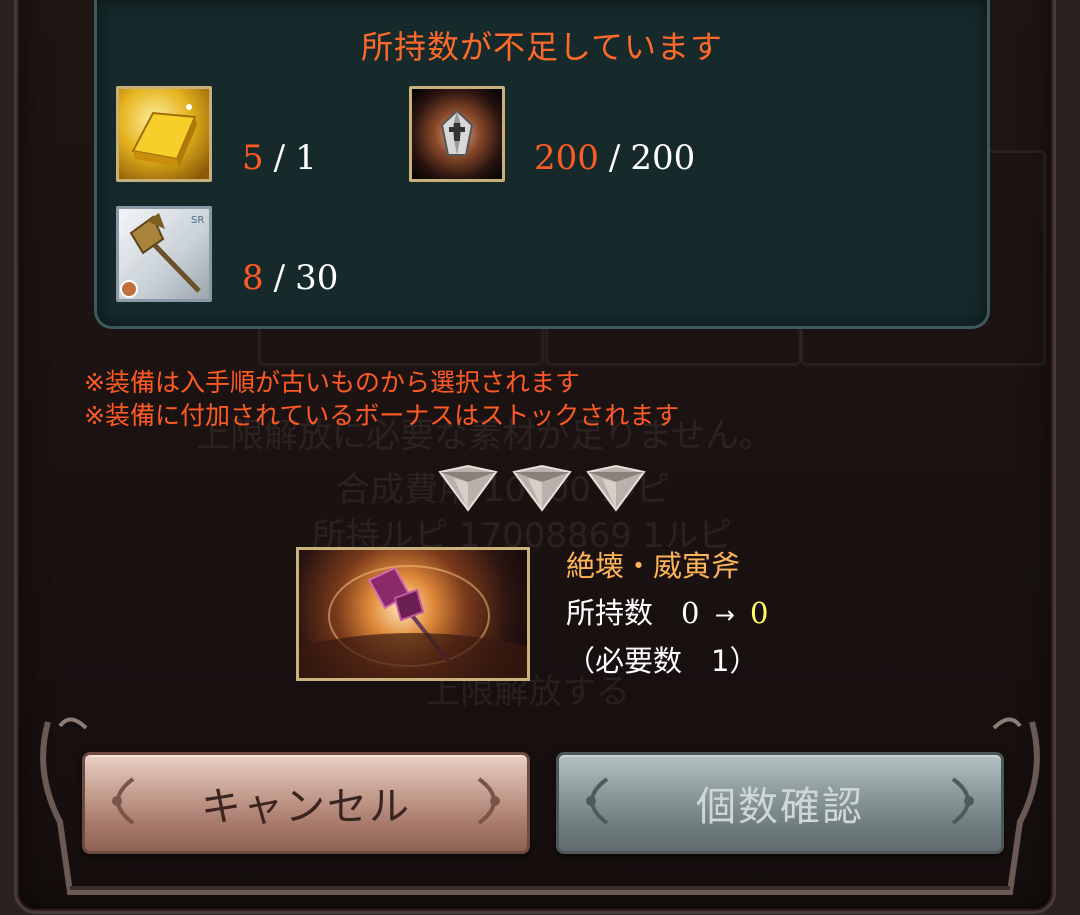 The width and height of the screenshot is (1080, 915). What do you see at coordinates (382, 415) in the screenshot?
I see `note-bonus-stock: ※装備に付加されているボーナスはストックされます` at bounding box center [382, 415].